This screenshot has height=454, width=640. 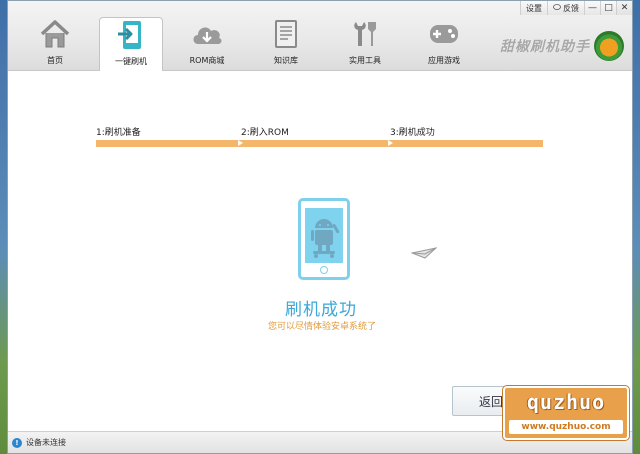 I want to click on android-robot-icon, so click(x=325, y=238).